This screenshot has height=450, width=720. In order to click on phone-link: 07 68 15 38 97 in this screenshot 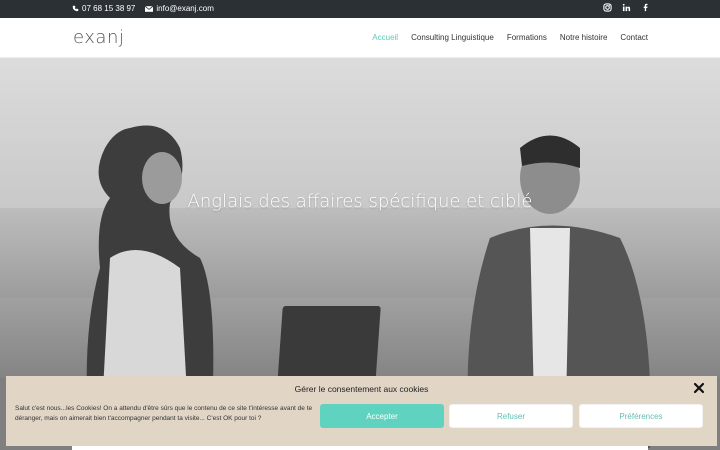, I will do `click(103, 8)`.